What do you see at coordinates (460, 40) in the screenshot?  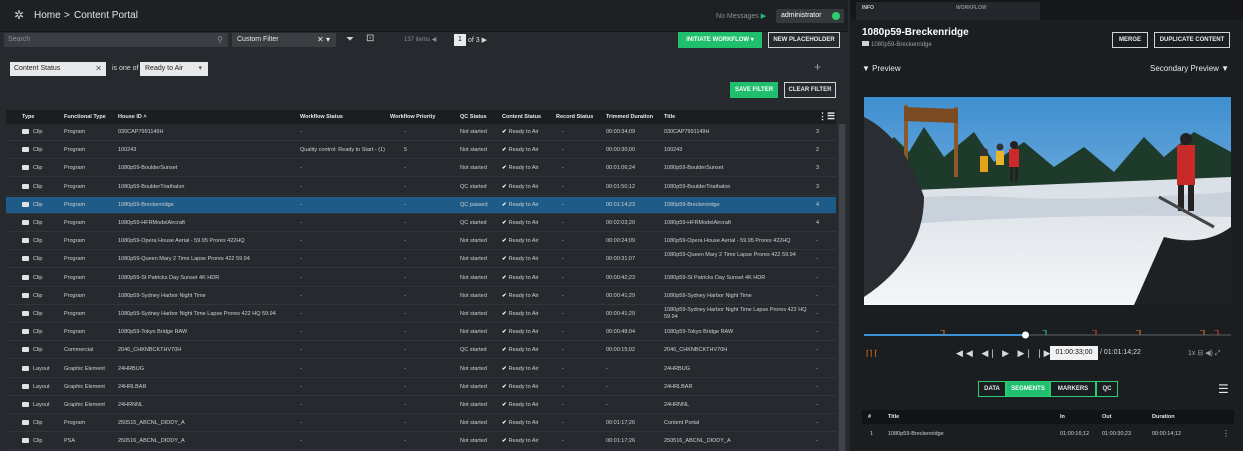 I see `page-number-input: 1` at bounding box center [460, 40].